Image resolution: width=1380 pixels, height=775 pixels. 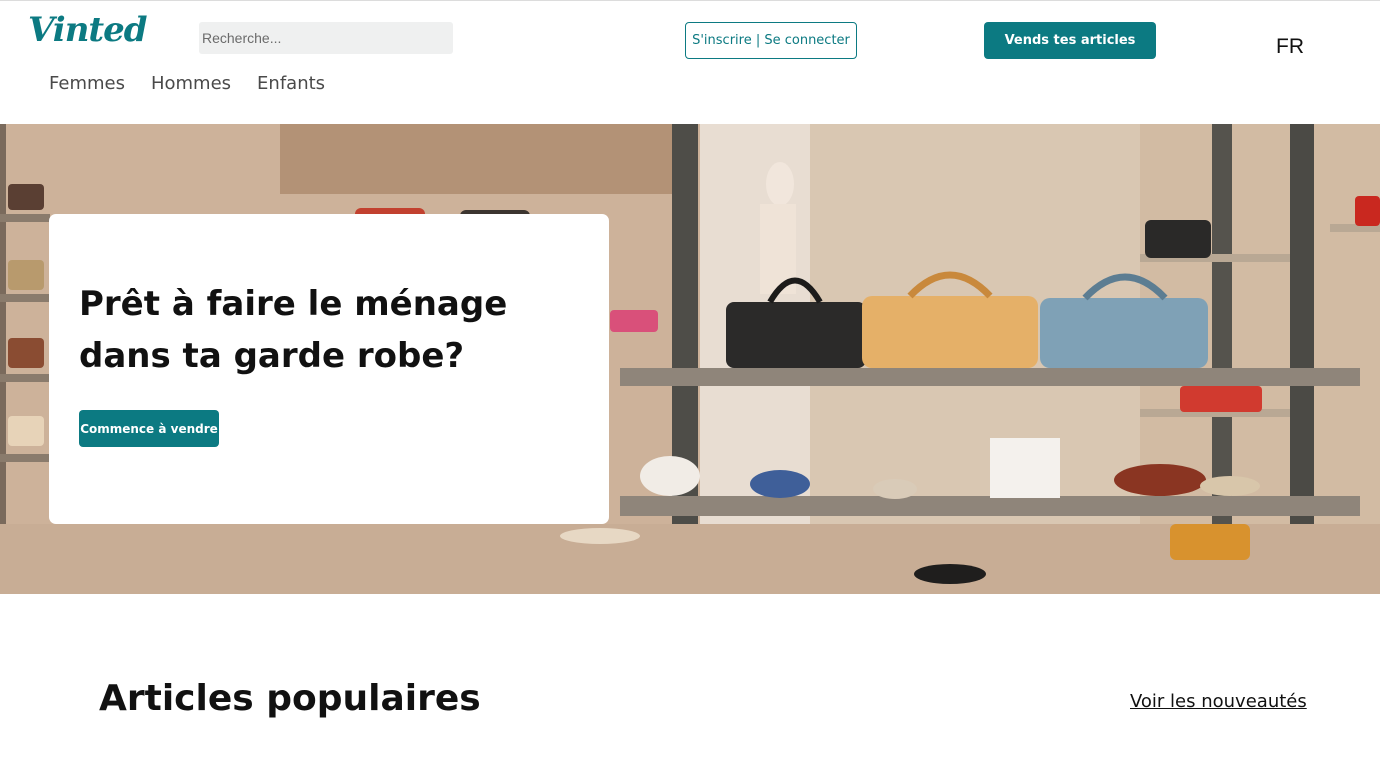 I want to click on language-selector: FR, so click(x=1290, y=47).